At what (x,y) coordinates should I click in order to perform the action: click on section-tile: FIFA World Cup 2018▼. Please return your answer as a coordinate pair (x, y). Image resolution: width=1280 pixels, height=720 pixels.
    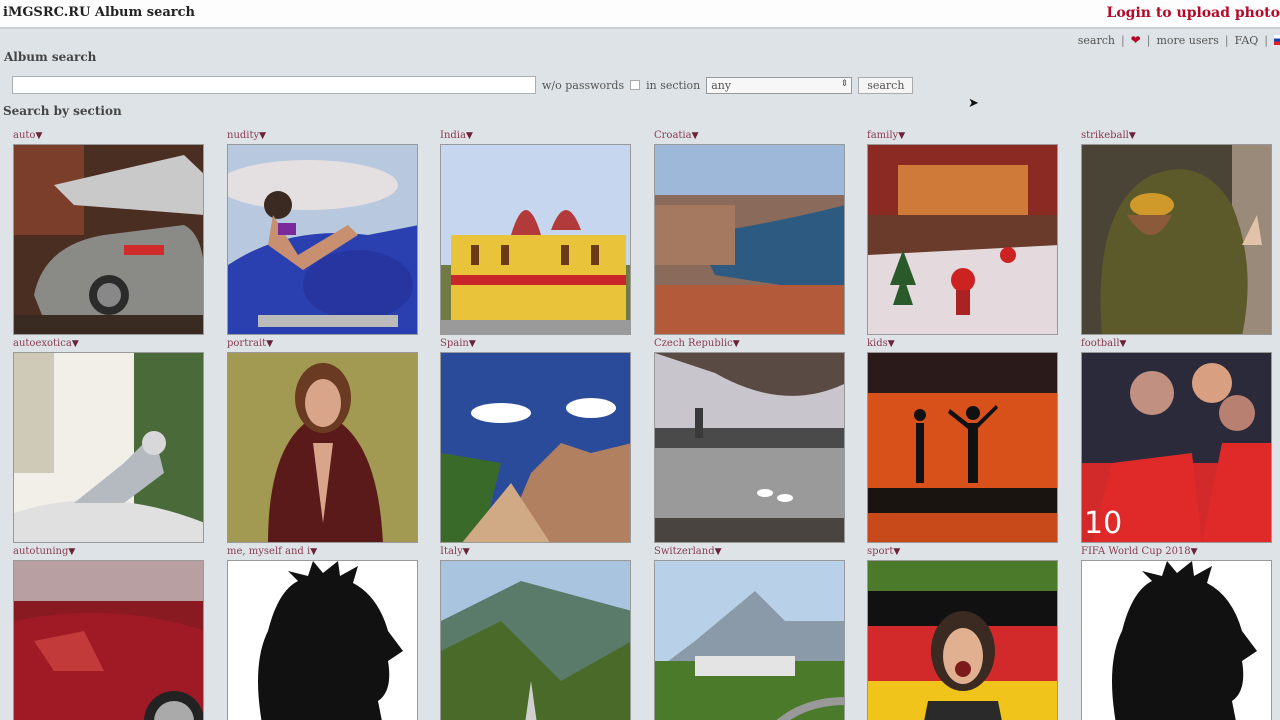
    Looking at the image, I should click on (1176, 633).